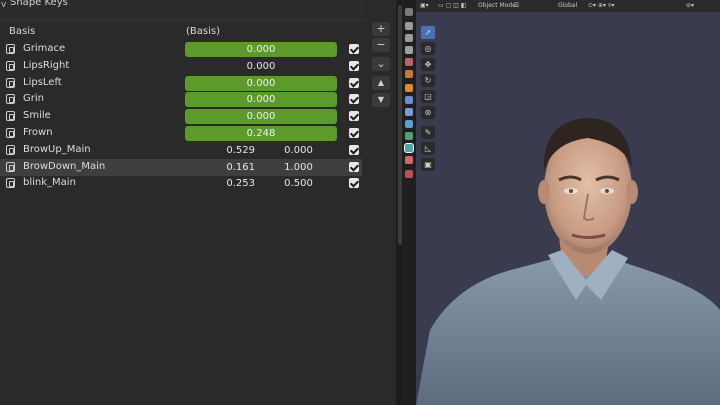  Describe the element at coordinates (381, 202) in the screenshot. I see `shape-key-side-toolbar: + − ⌄ ▲ ▼` at that location.